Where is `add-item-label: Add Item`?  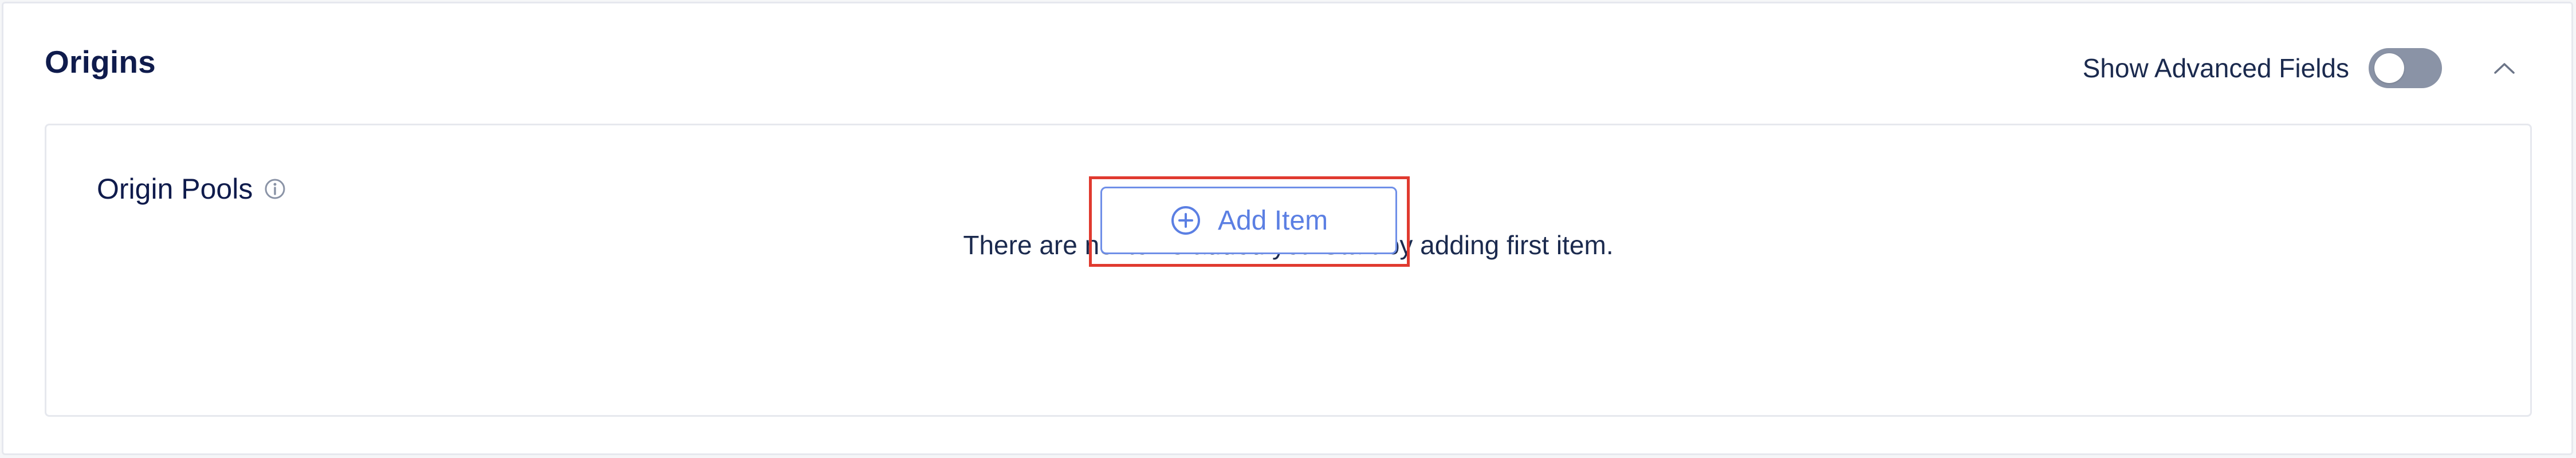
add-item-label: Add Item is located at coordinates (1272, 221).